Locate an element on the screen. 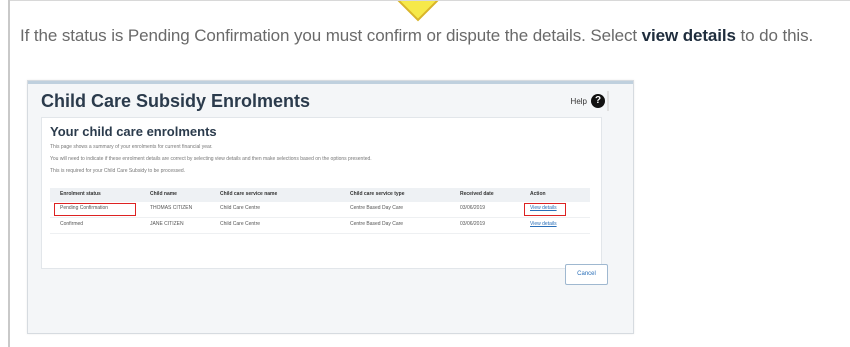 The height and width of the screenshot is (347, 850). help-divider is located at coordinates (608, 101).